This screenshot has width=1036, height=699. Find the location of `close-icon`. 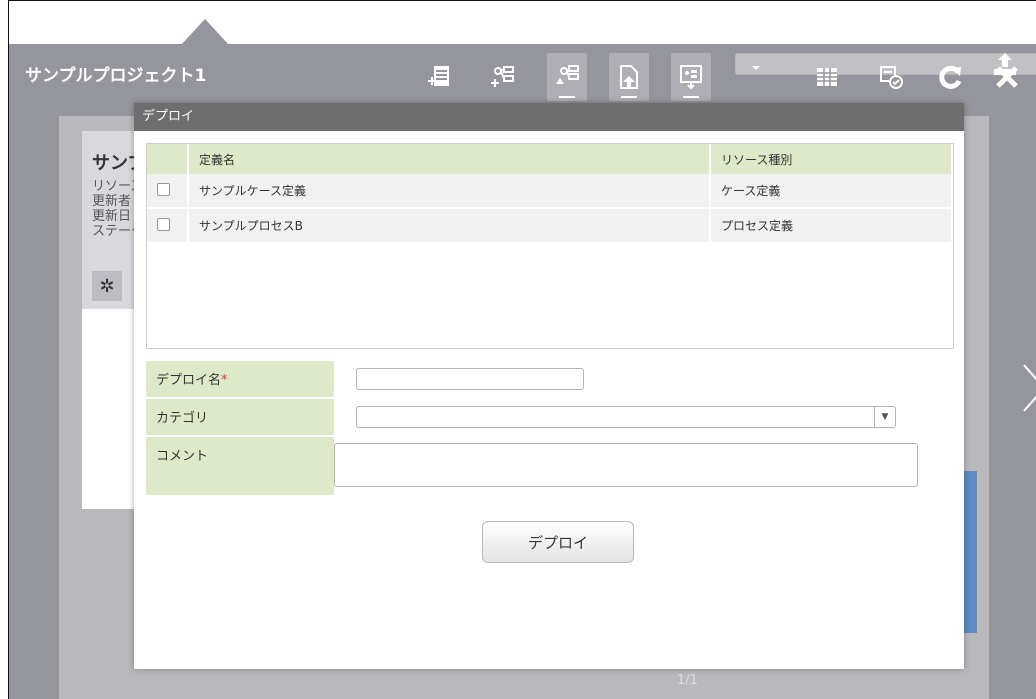

close-icon is located at coordinates (1007, 77).